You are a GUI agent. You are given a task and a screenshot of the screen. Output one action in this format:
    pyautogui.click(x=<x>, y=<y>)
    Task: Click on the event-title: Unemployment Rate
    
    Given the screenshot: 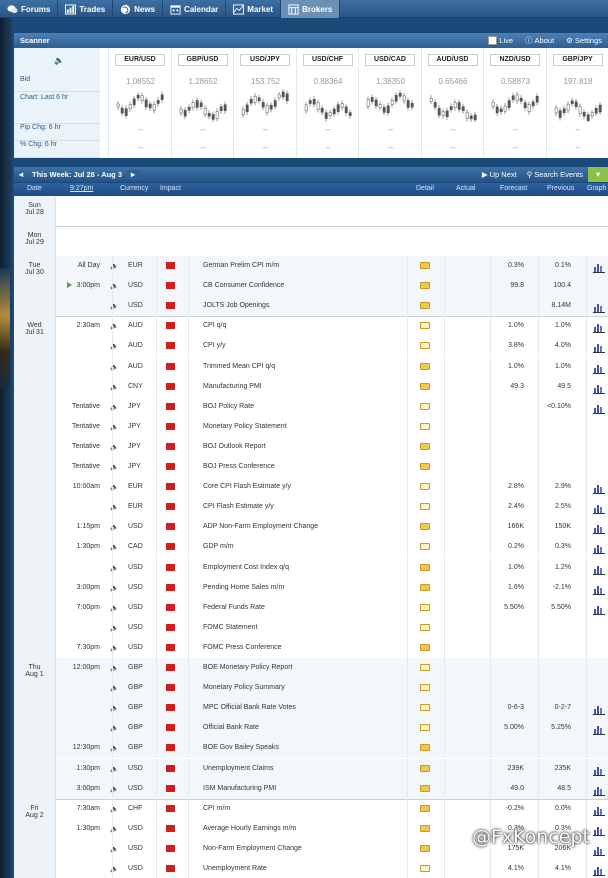 What is the action you would take?
    pyautogui.click(x=235, y=868)
    